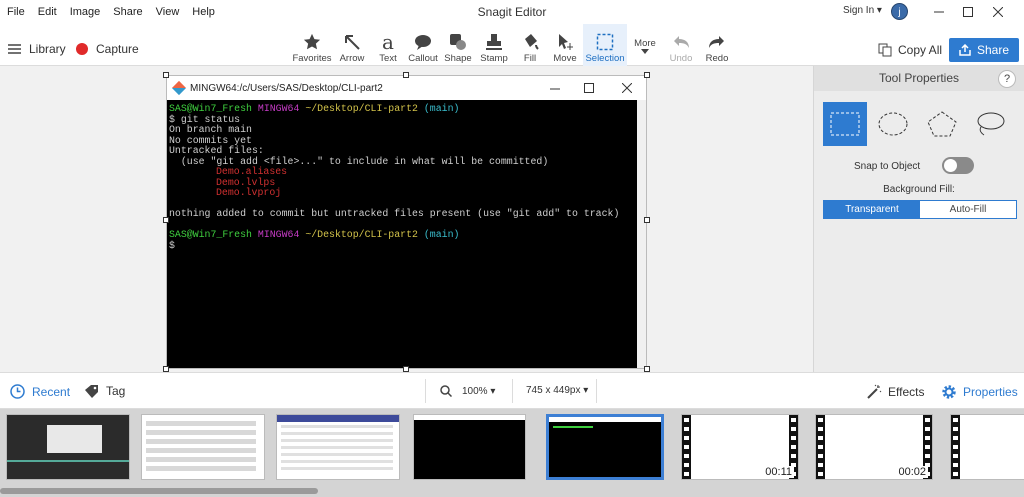  I want to click on menu-edit: Edit, so click(47, 12).